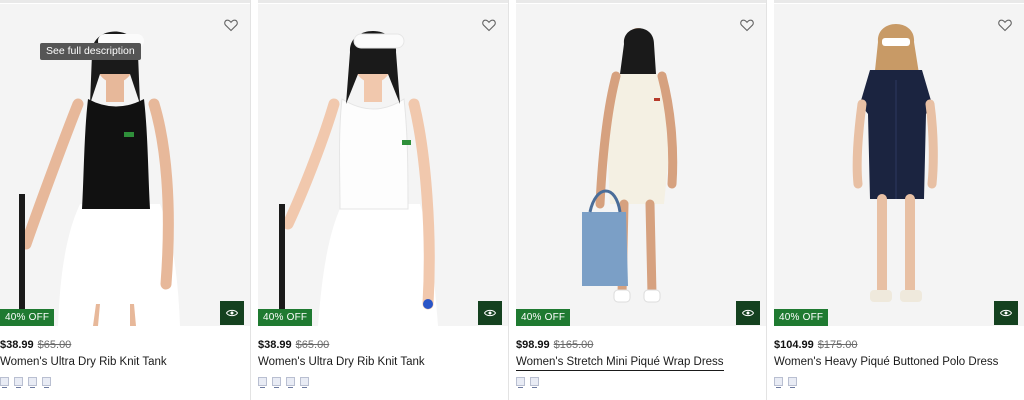 The image size is (1024, 400). What do you see at coordinates (794, 345) in the screenshot?
I see `sale-price: $104.99` at bounding box center [794, 345].